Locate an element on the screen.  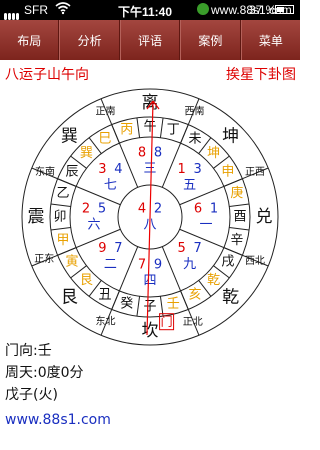
trigram-label: 坤 is located at coordinates (230, 136).